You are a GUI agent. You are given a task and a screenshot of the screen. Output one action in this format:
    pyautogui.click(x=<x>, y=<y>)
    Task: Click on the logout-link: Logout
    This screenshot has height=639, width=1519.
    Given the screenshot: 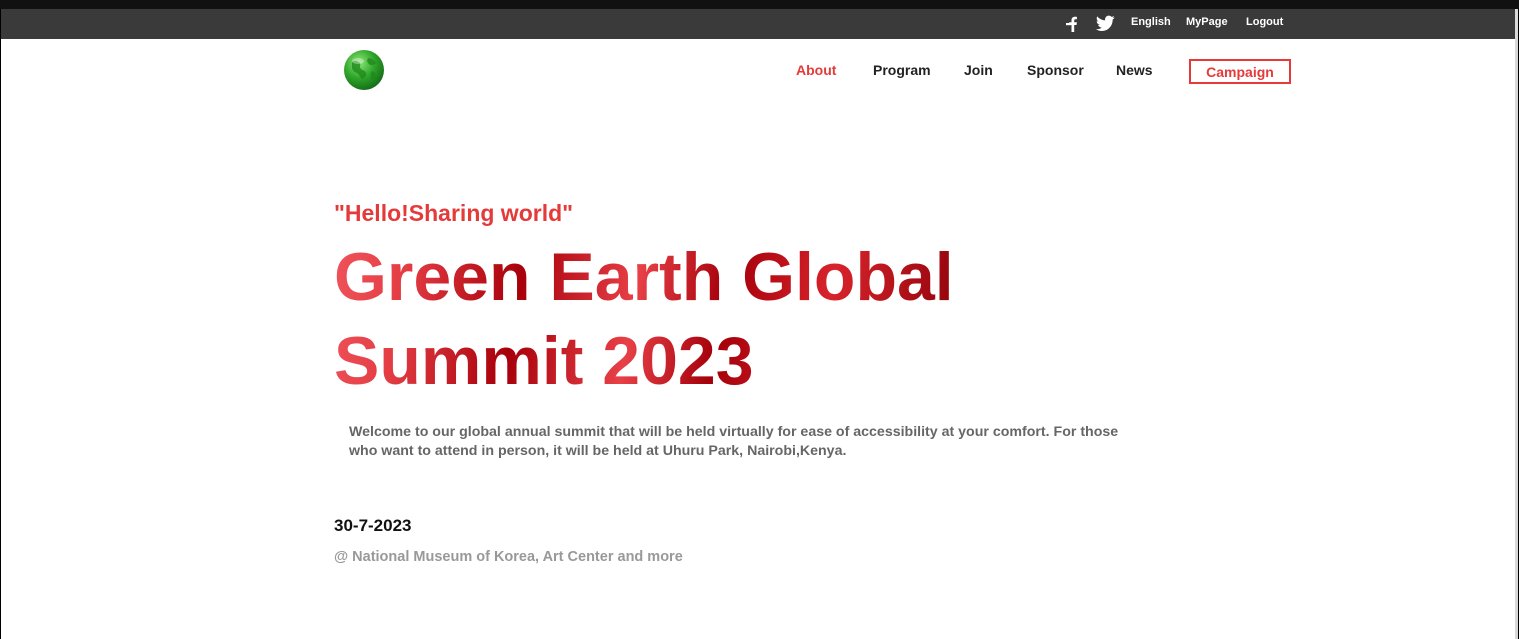 What is the action you would take?
    pyautogui.click(x=1264, y=24)
    